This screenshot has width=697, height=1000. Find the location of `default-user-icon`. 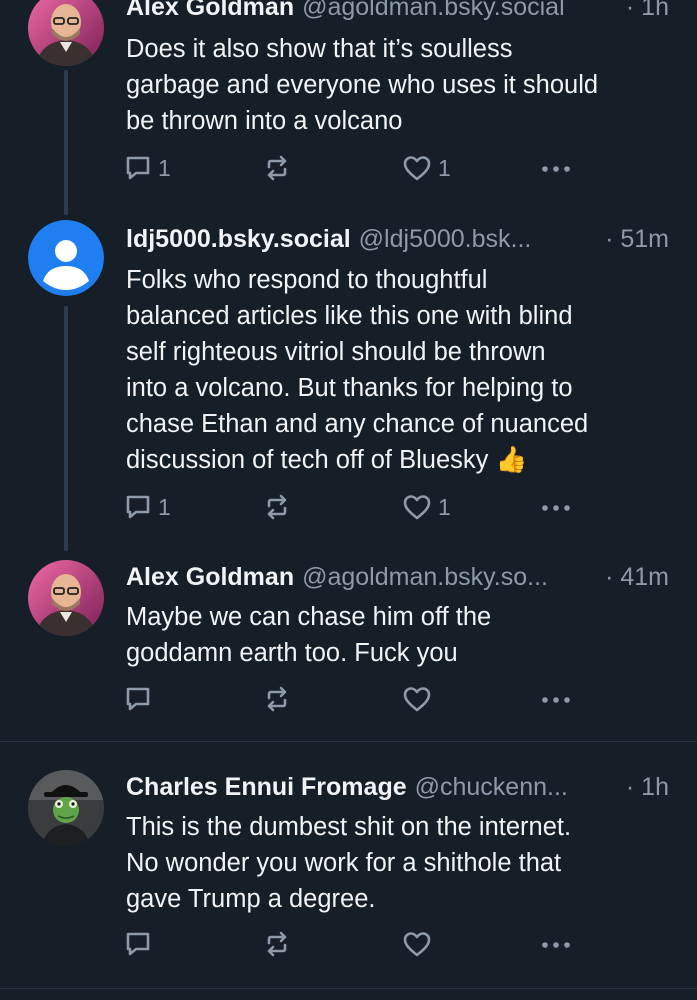

default-user-icon is located at coordinates (66, 258).